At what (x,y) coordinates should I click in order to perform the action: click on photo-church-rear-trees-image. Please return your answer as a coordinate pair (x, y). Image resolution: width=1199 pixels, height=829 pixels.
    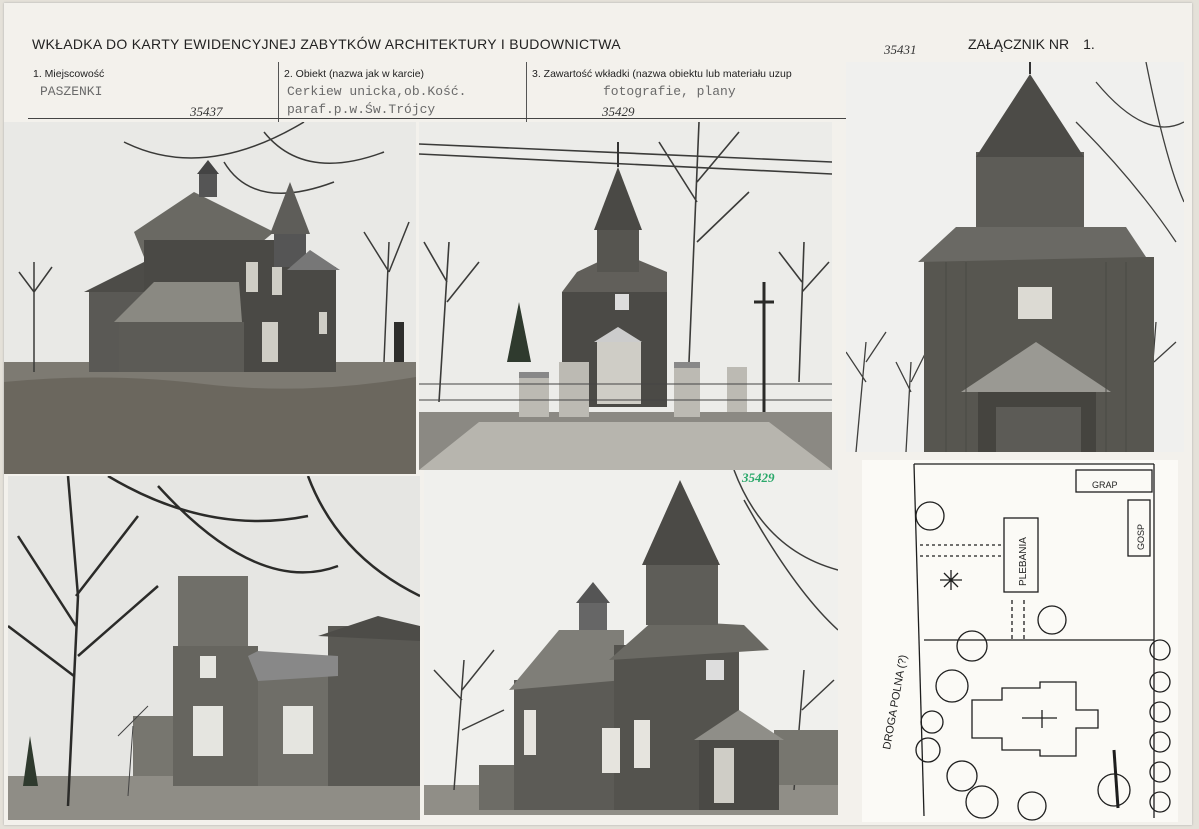
    Looking at the image, I should click on (214, 648).